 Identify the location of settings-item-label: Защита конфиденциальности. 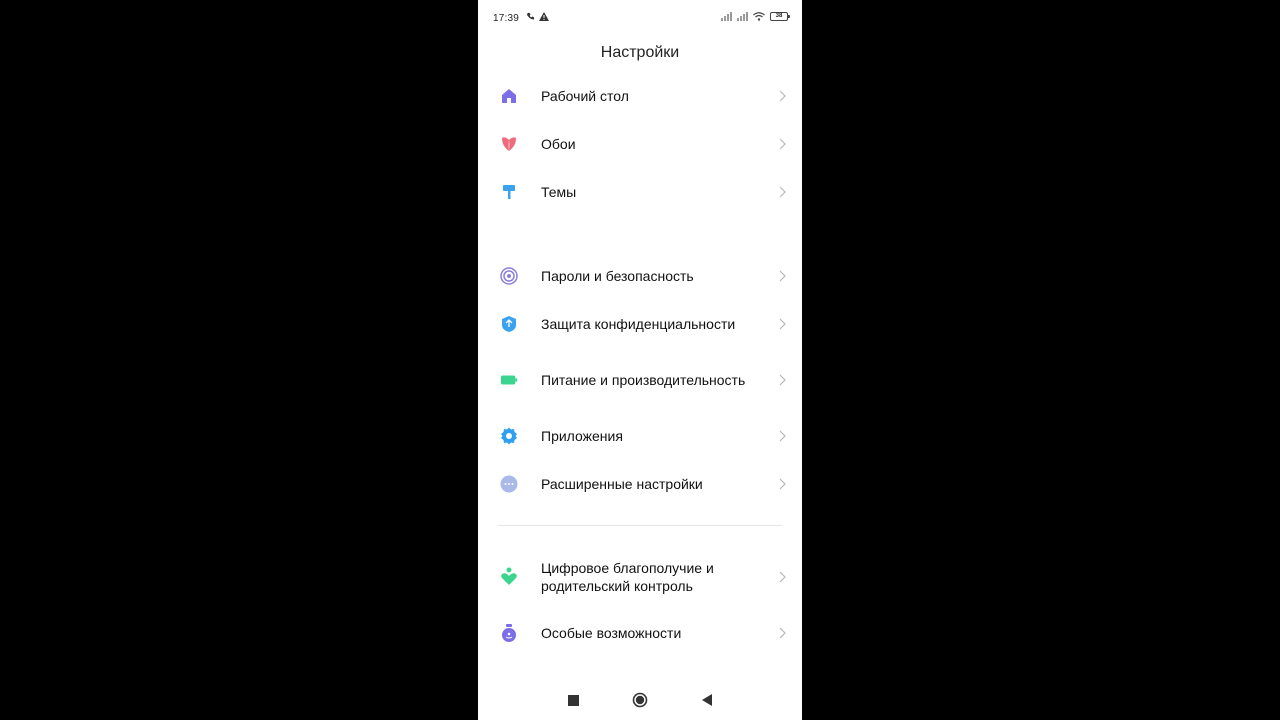
(638, 324).